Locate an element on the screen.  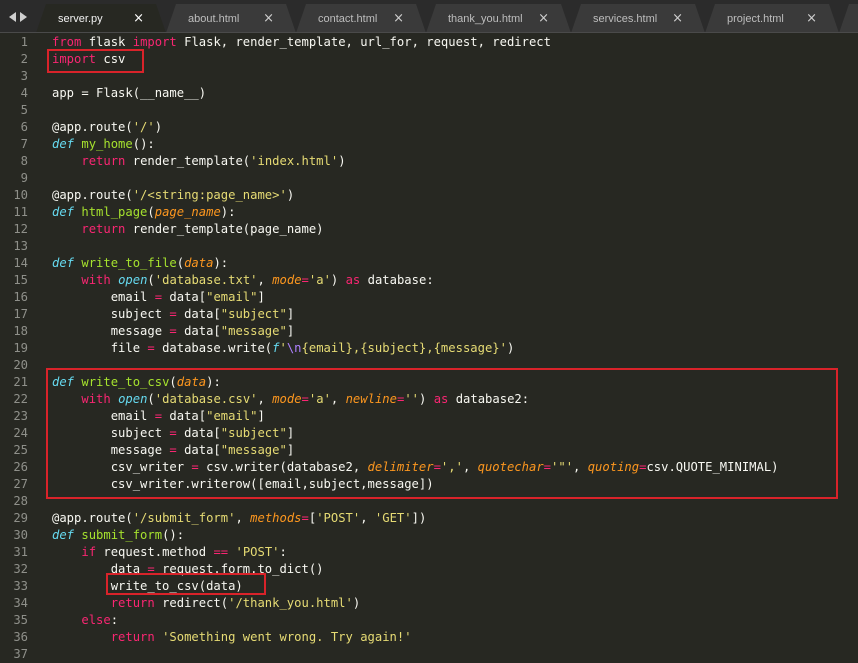
code-token: data is located at coordinates (100, 569).